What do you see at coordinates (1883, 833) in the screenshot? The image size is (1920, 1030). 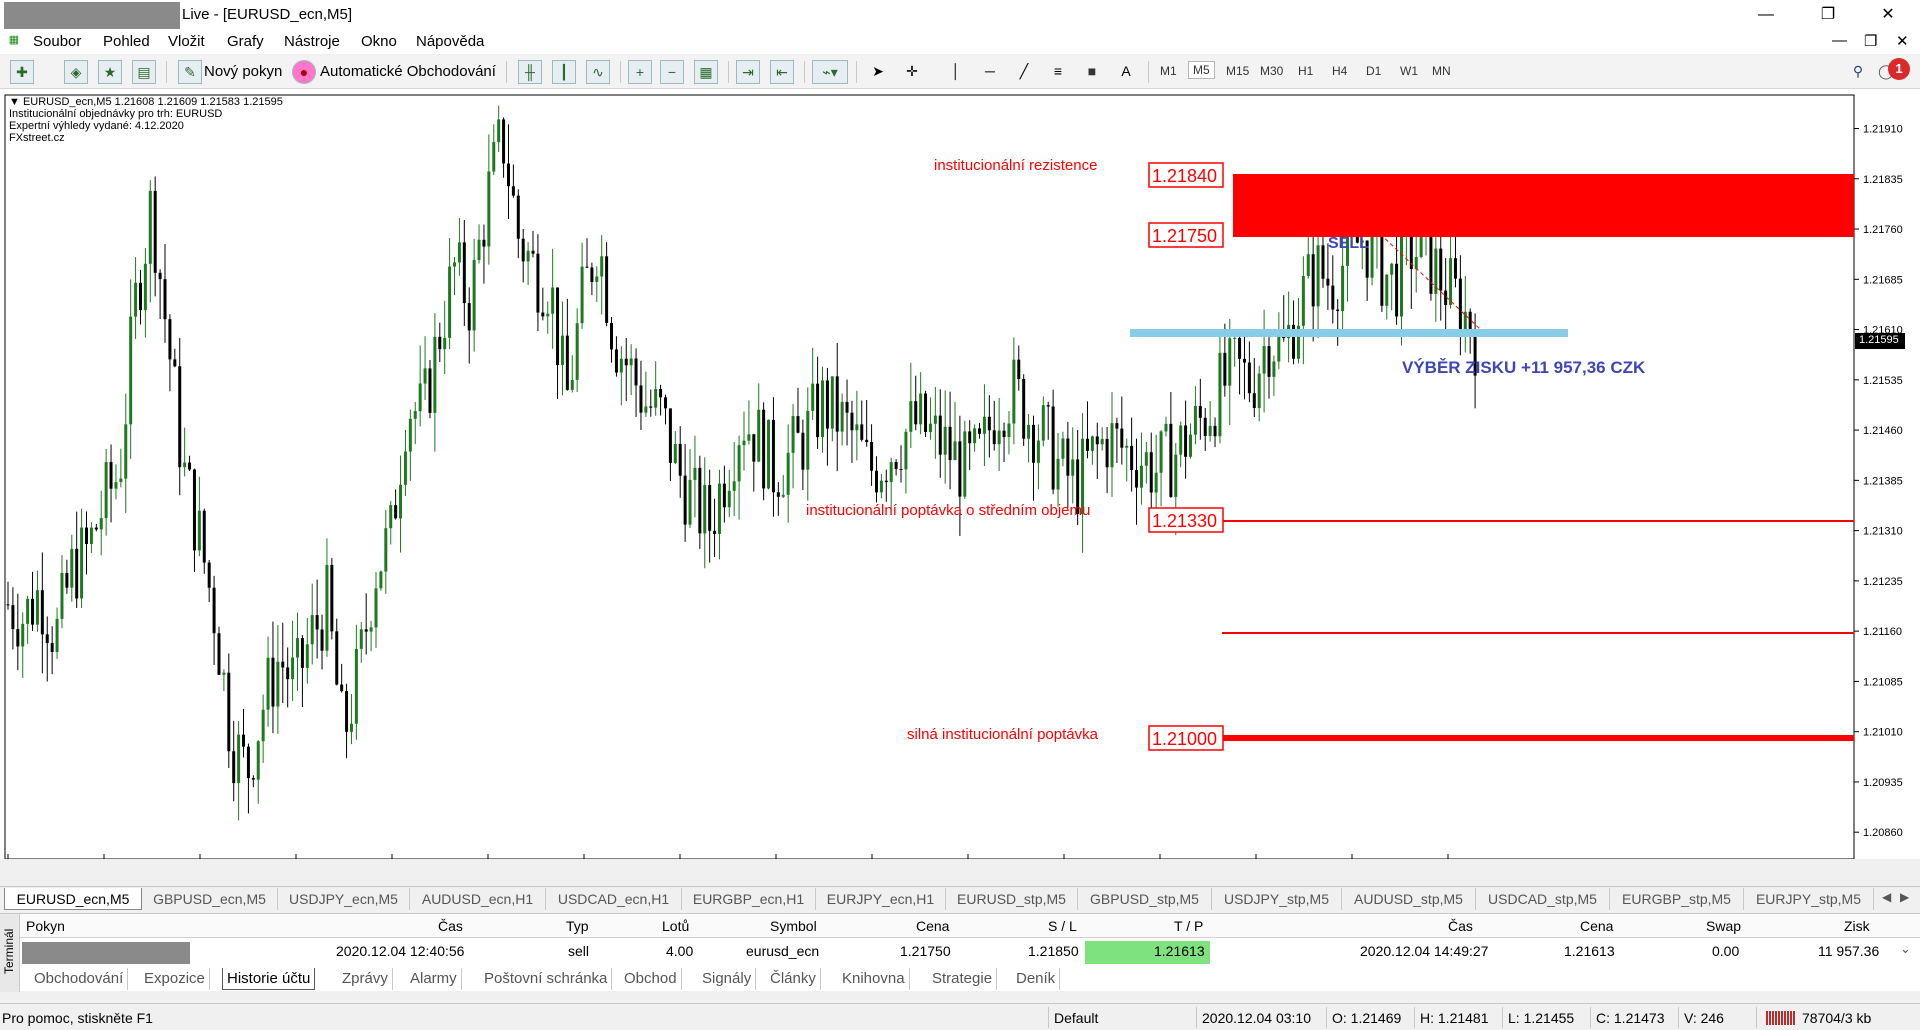 I see `y-tick-label: 1.20860` at bounding box center [1883, 833].